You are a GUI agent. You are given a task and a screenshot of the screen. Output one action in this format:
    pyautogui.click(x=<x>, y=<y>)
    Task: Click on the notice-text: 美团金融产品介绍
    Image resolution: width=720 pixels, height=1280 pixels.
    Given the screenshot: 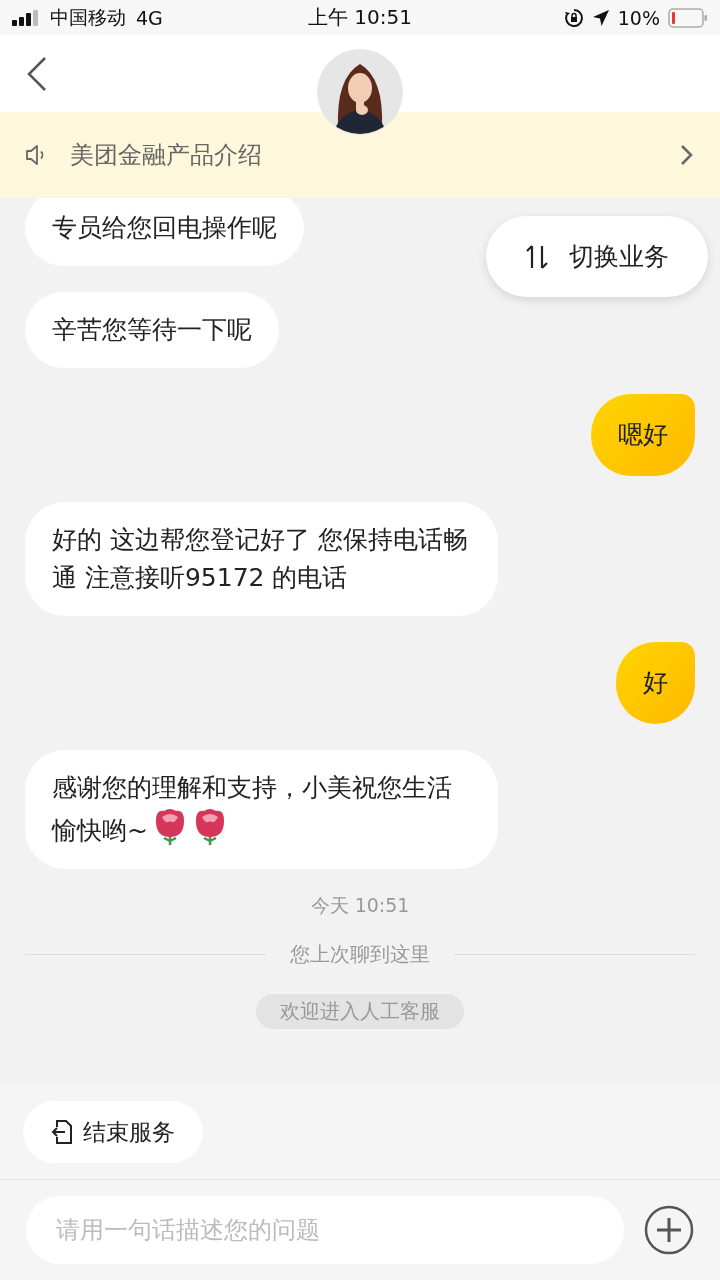 What is the action you would take?
    pyautogui.click(x=166, y=155)
    